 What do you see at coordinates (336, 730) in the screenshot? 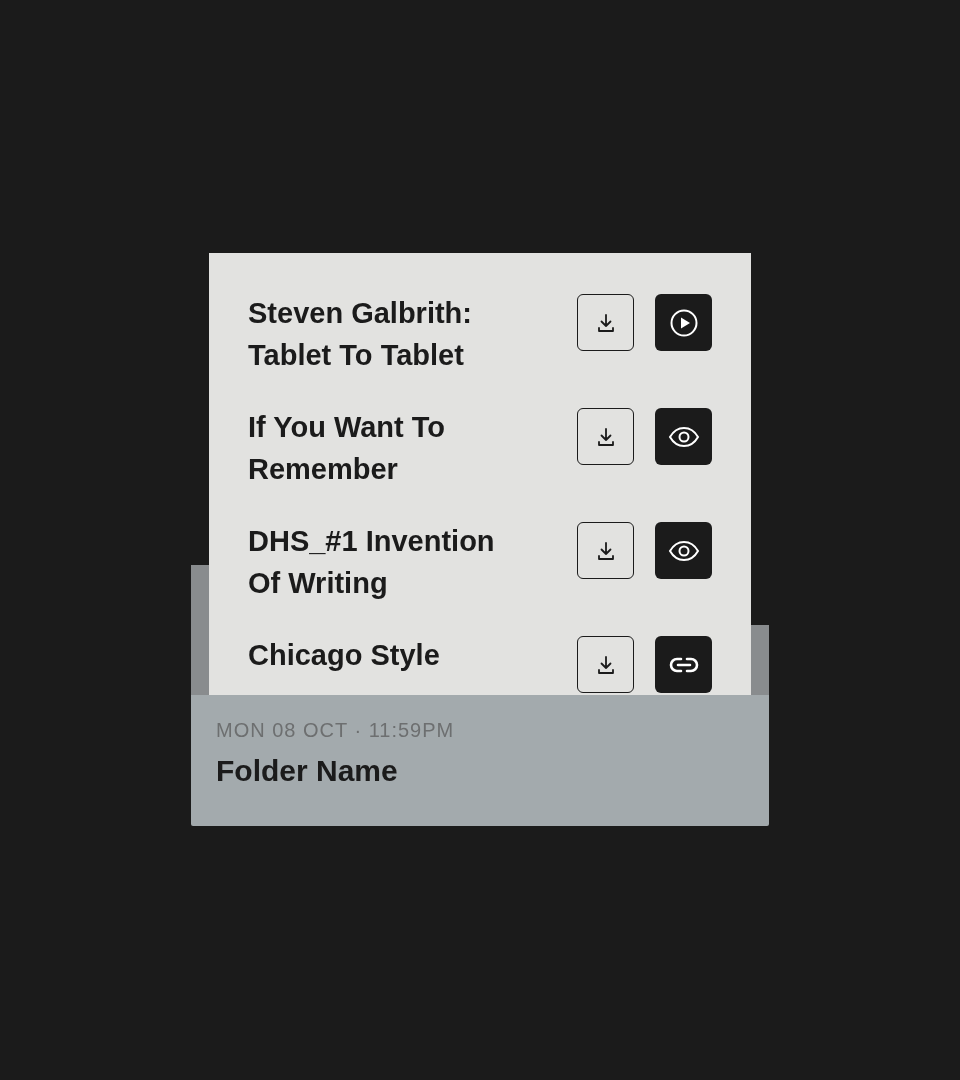
I see `folder-date: MON 08 OCT · 11:59PM` at bounding box center [336, 730].